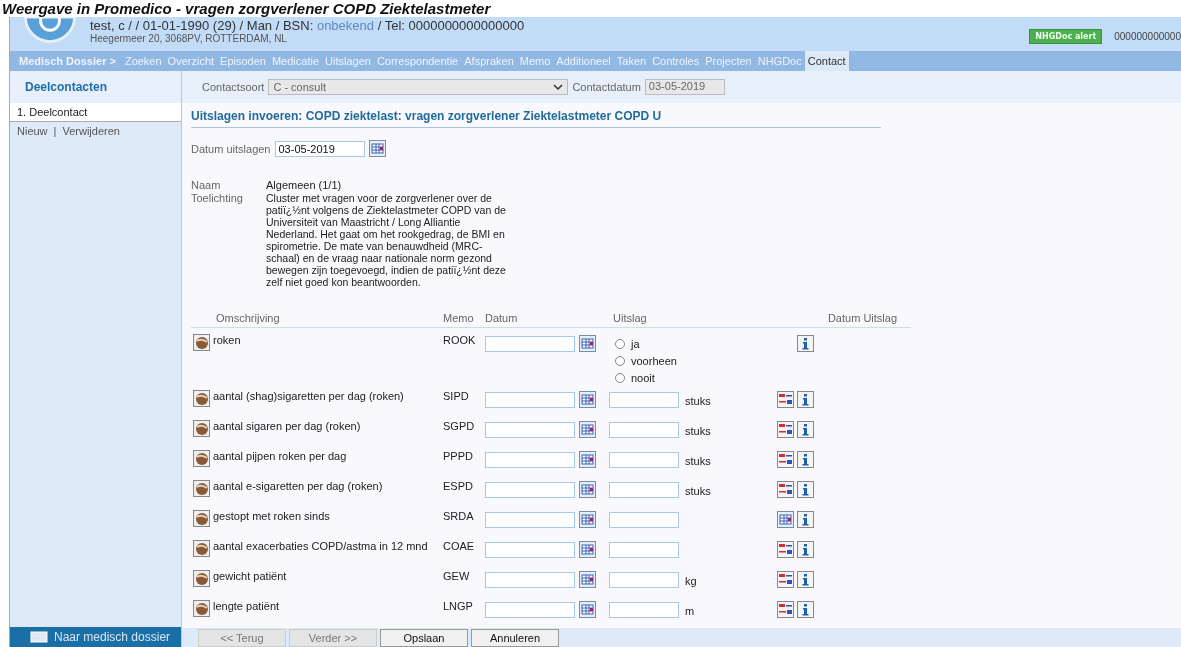 The width and height of the screenshot is (1181, 647). What do you see at coordinates (676, 61) in the screenshot?
I see `nav-tab: Controles` at bounding box center [676, 61].